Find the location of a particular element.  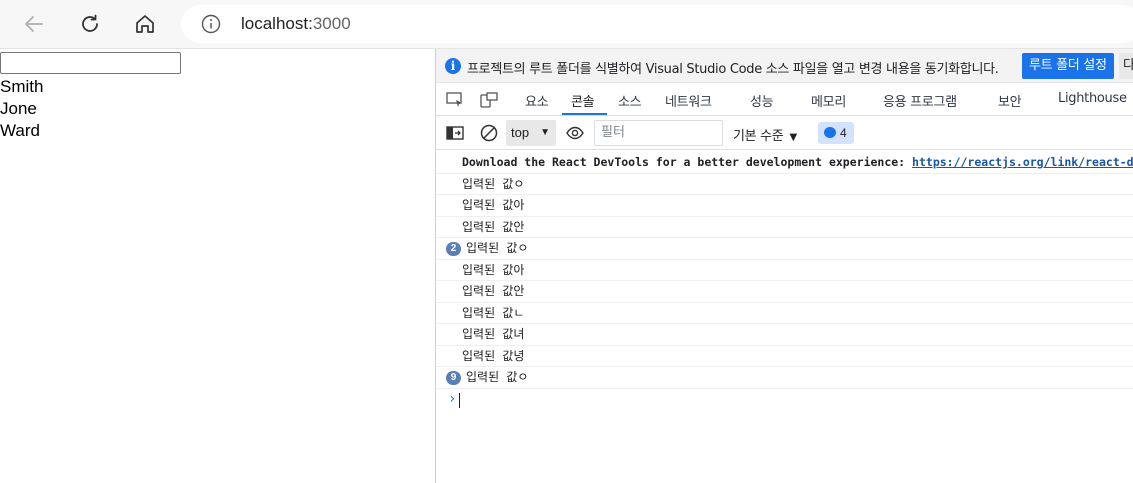

banner-secondary-button: 다 is located at coordinates (1126, 66).